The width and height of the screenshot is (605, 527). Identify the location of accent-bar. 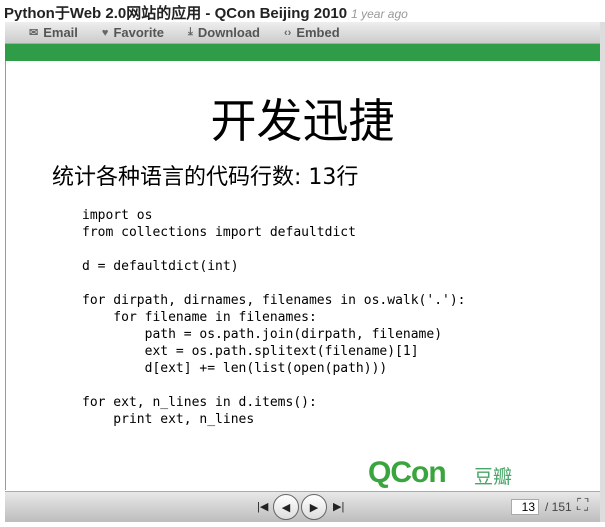
(302, 52).